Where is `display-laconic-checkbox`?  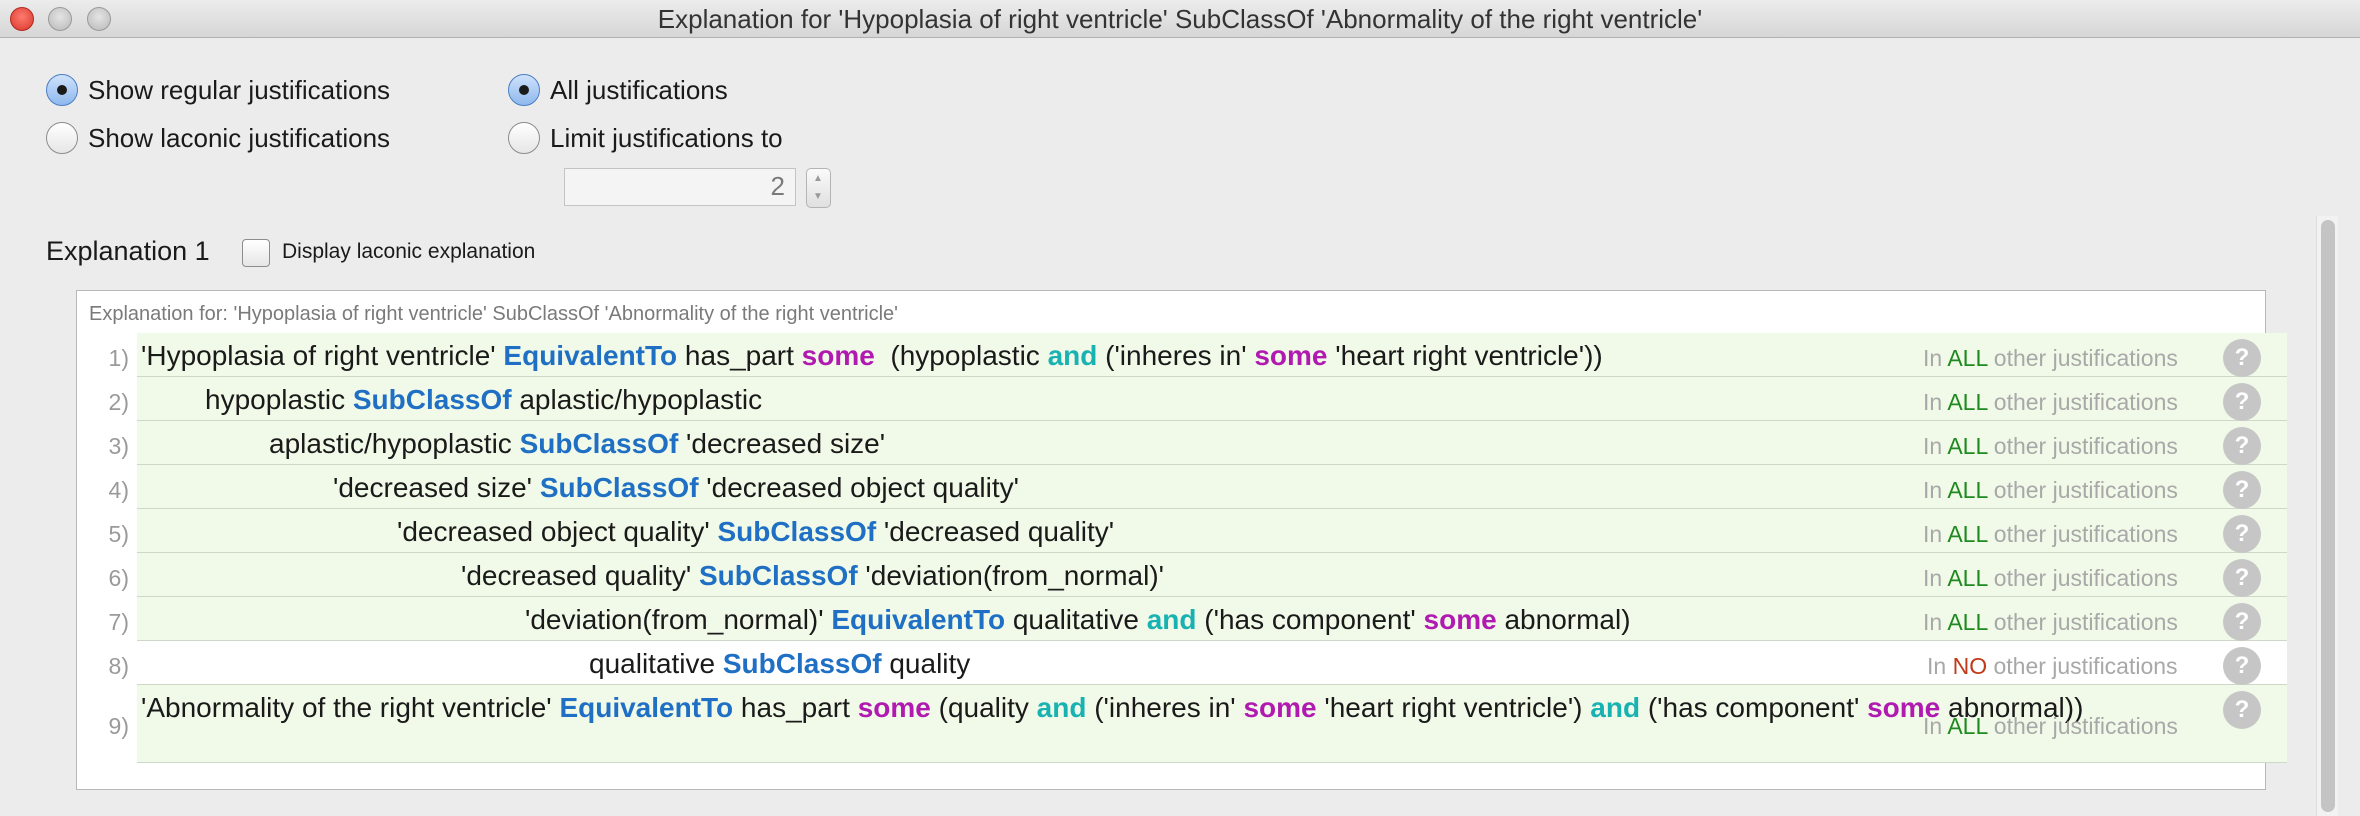 display-laconic-checkbox is located at coordinates (256, 253).